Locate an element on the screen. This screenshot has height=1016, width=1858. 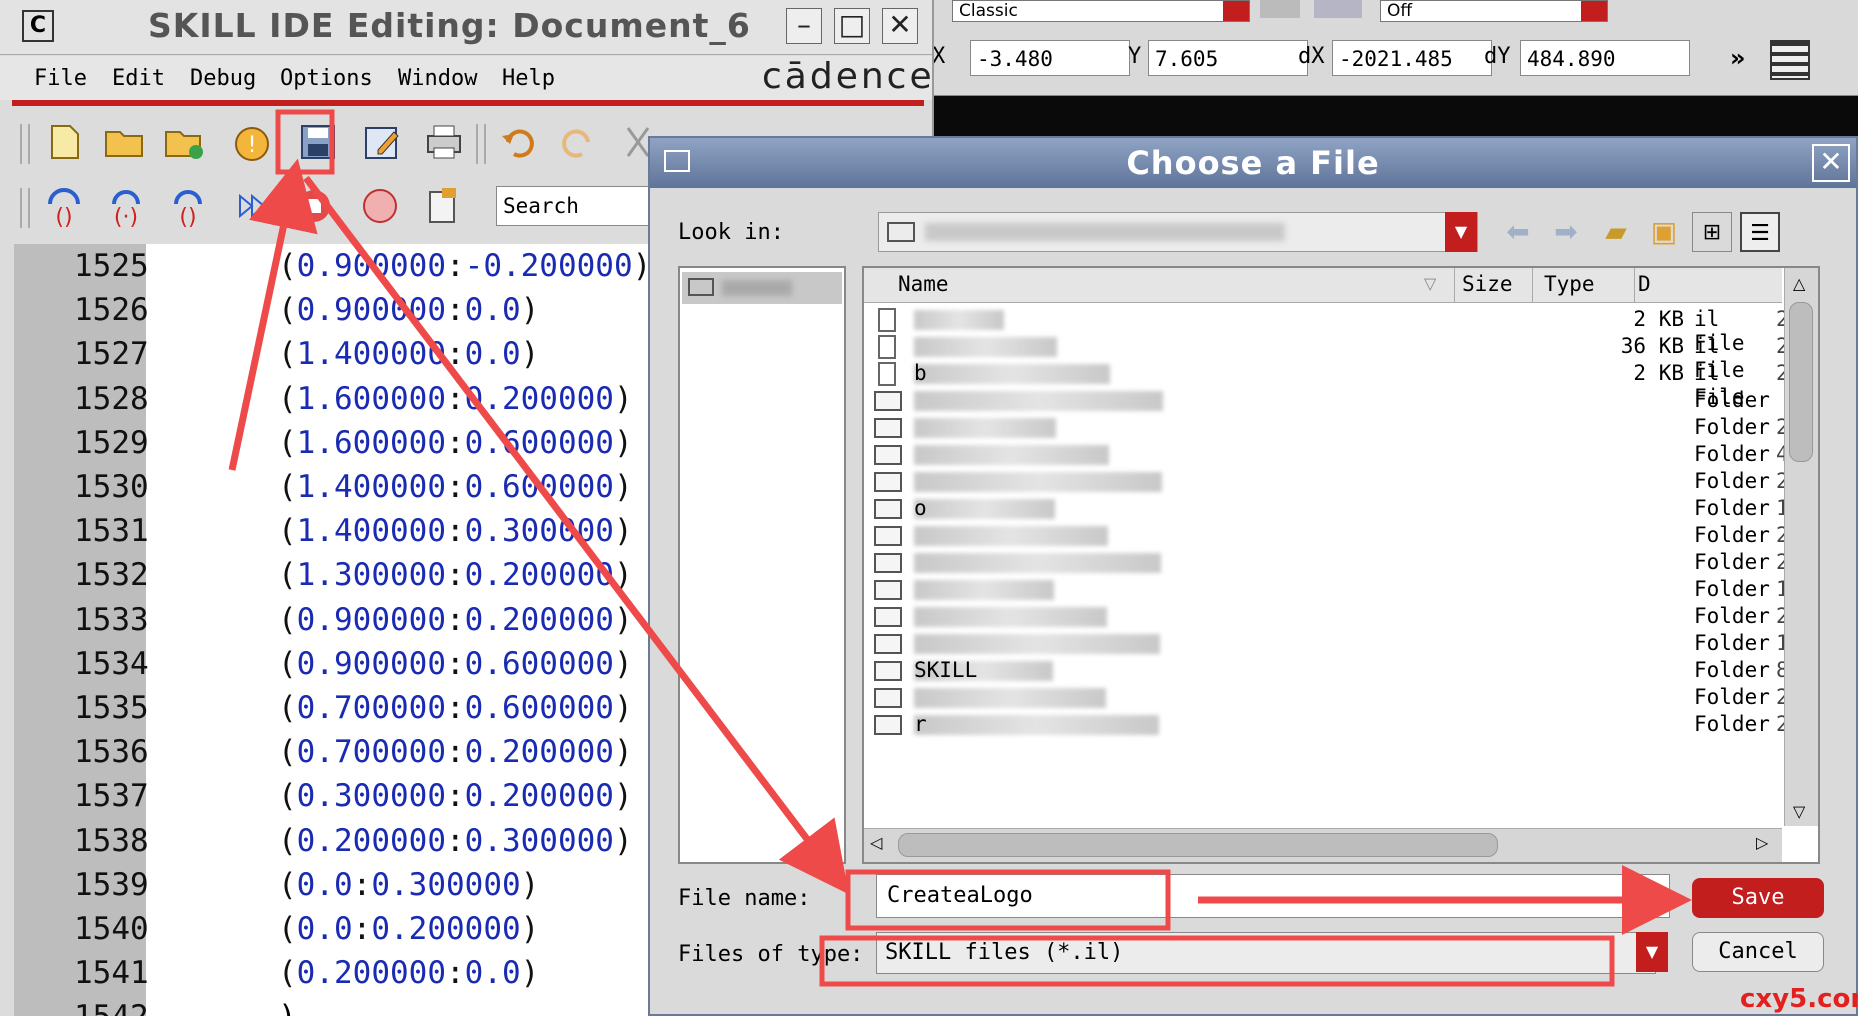
places-item-selected is located at coordinates (762, 288).